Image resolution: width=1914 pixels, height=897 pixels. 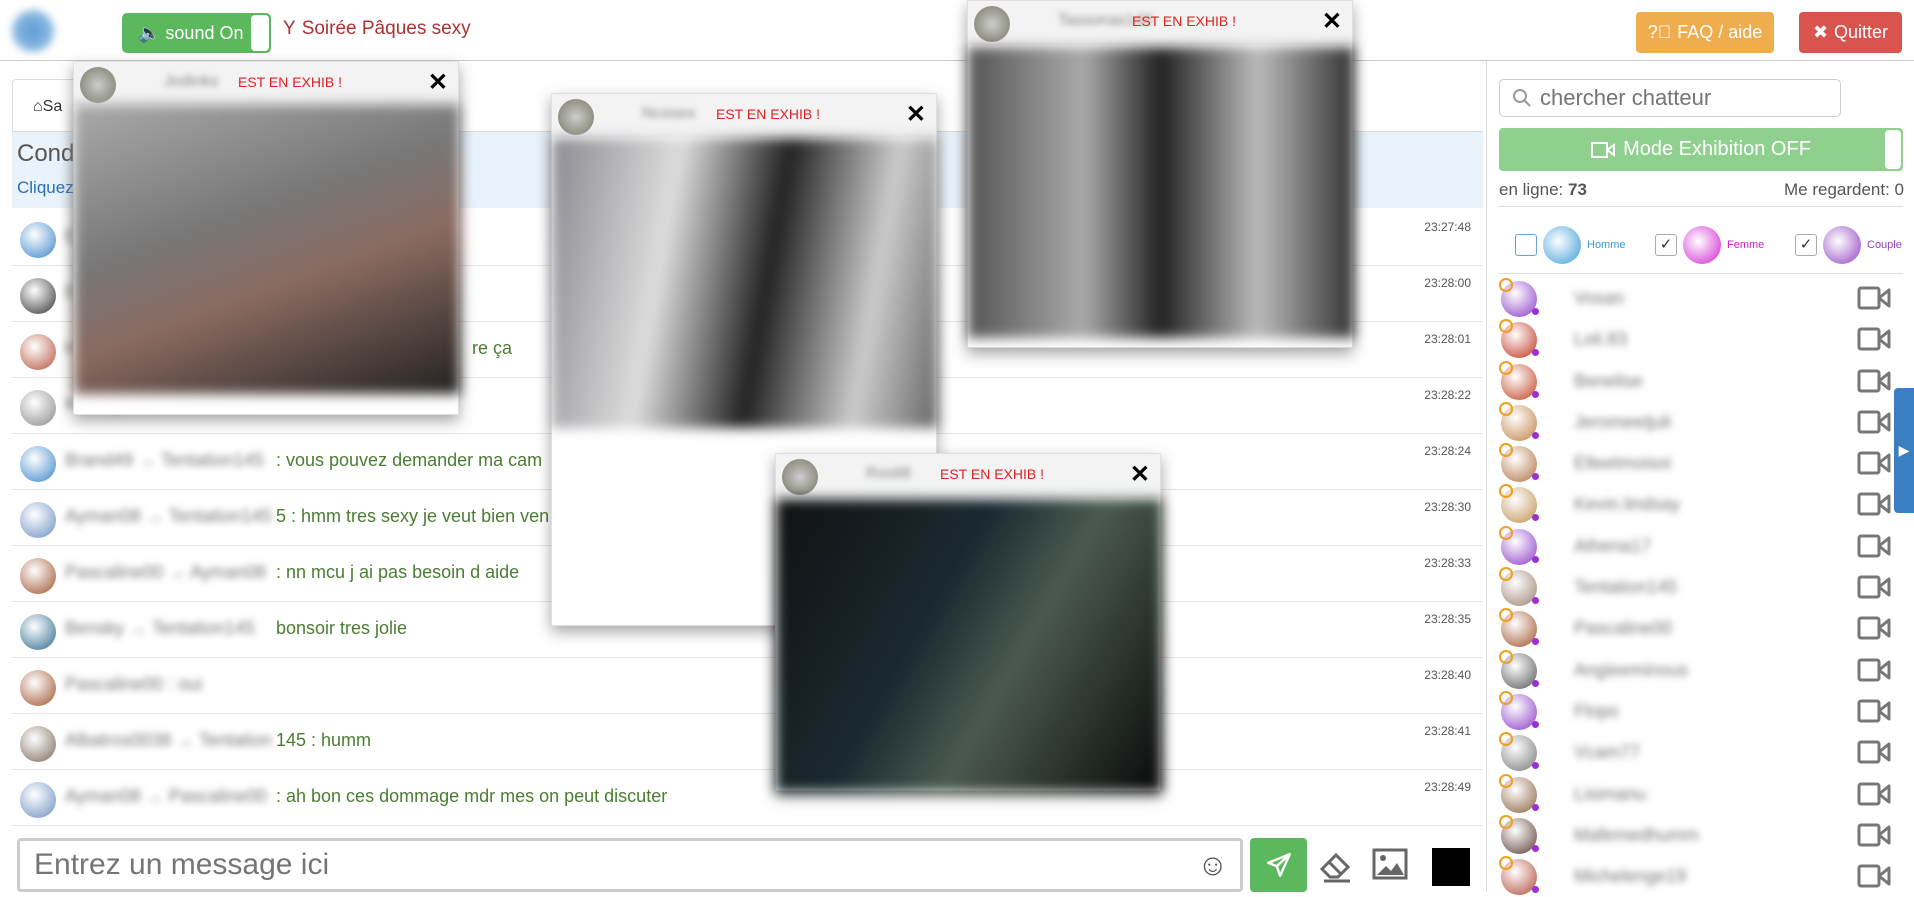 I want to click on user-list-item: Mafemedhumm, so click(x=1701, y=835).